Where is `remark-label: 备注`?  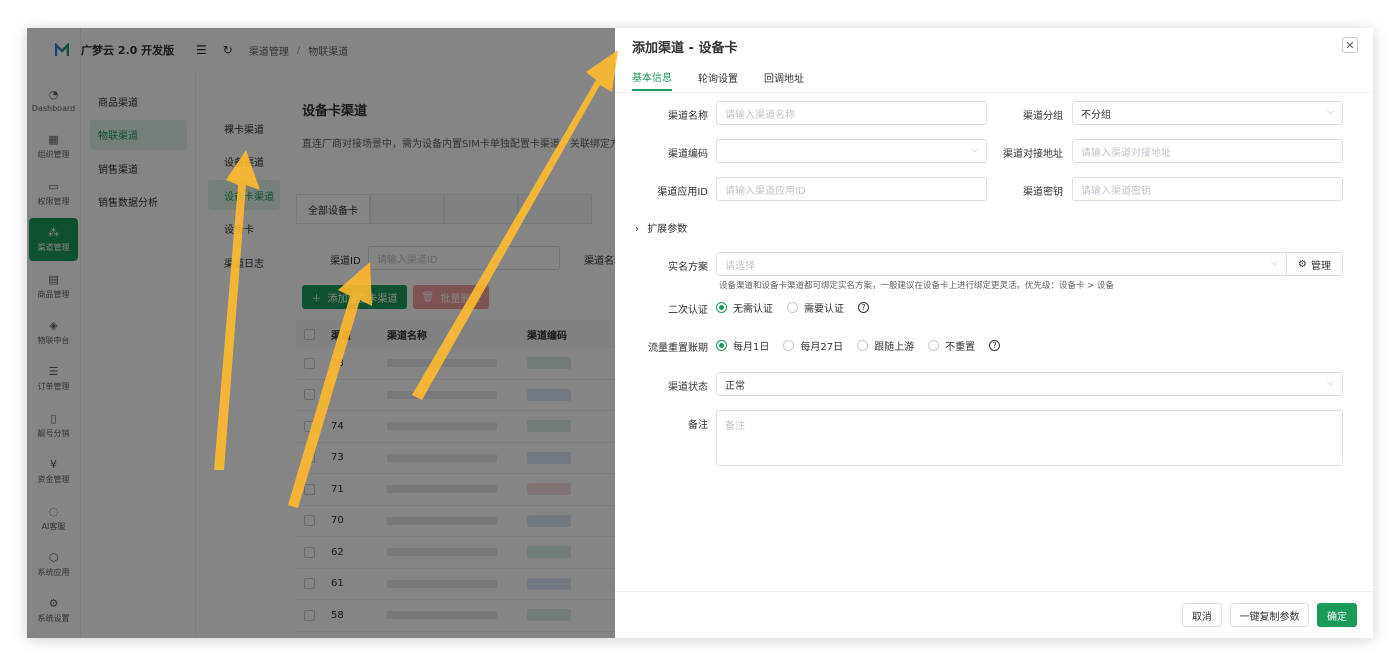
remark-label: 备注 is located at coordinates (698, 425).